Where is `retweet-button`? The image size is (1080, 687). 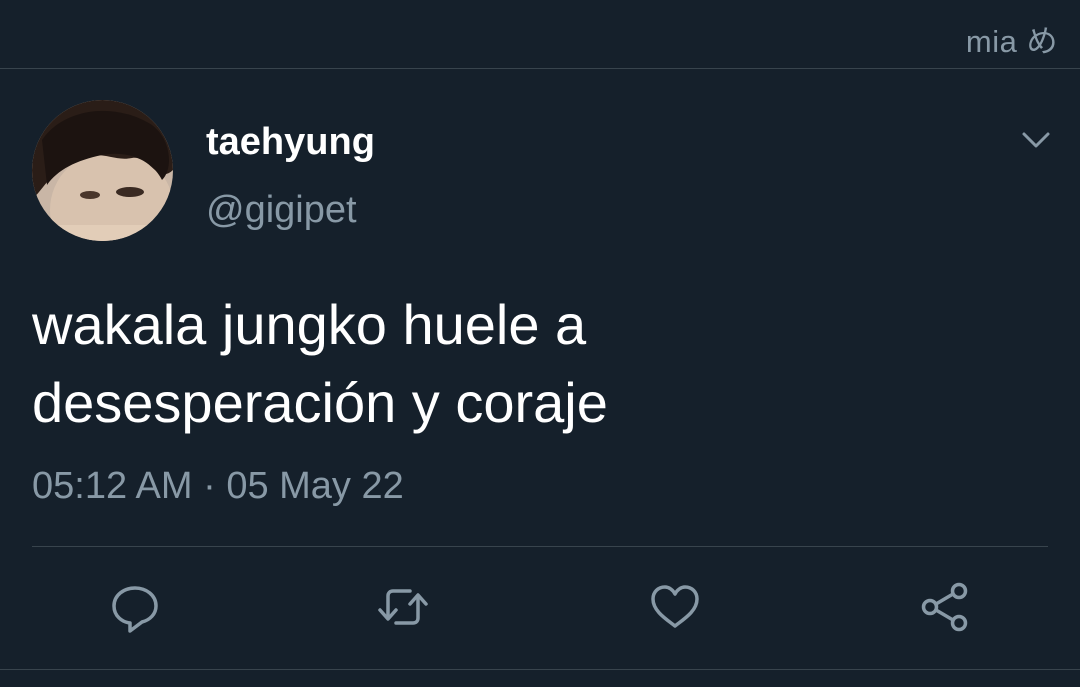
retweet-button is located at coordinates (403, 607).